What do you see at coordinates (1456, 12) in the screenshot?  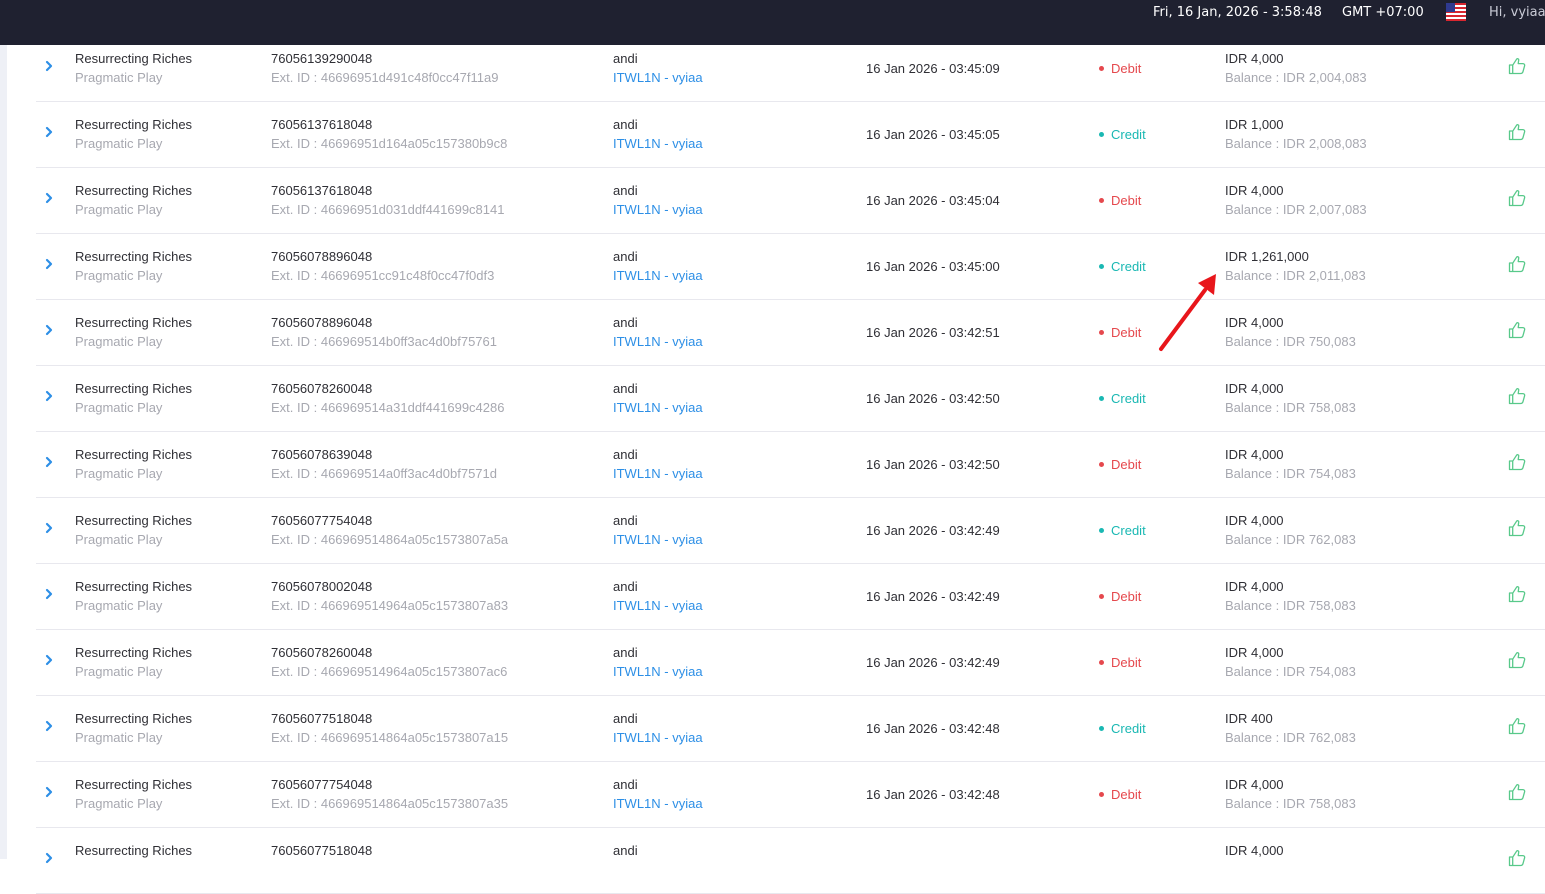 I see `us-flag-icon` at bounding box center [1456, 12].